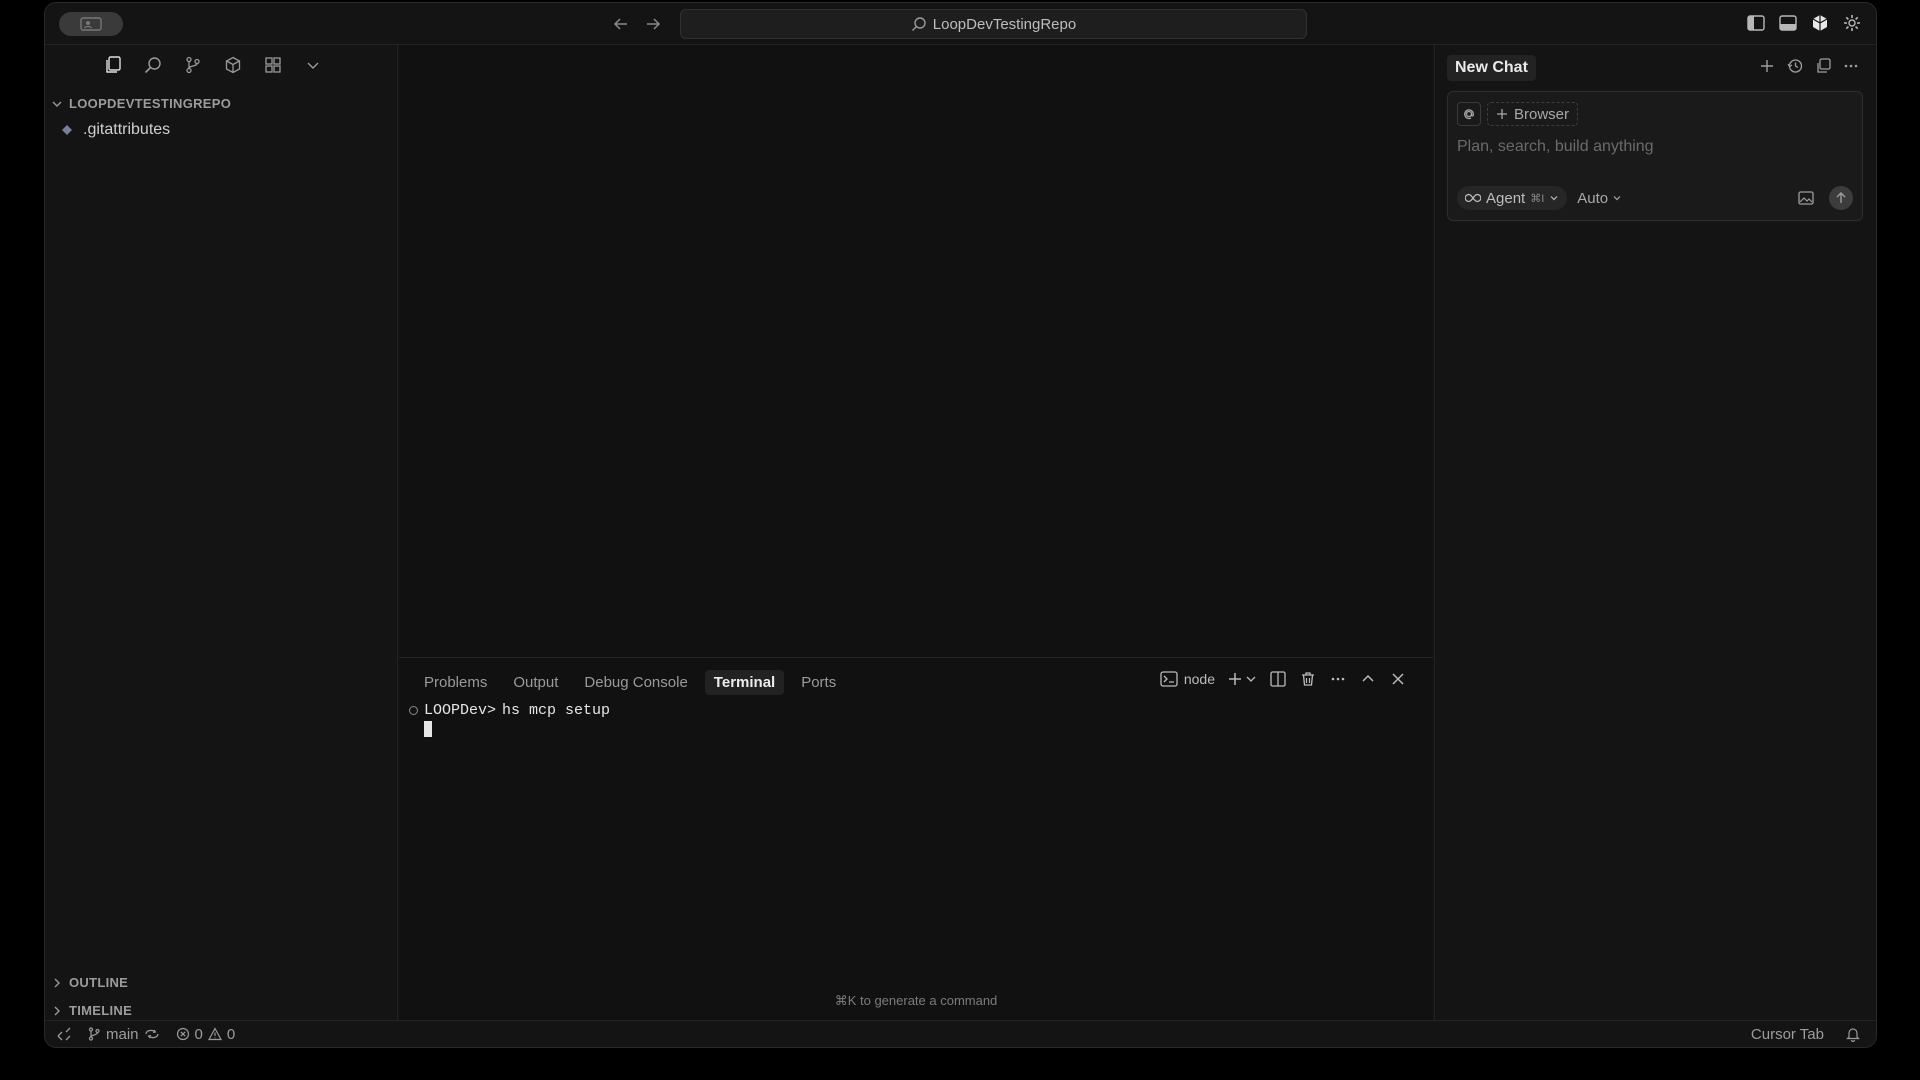 The width and height of the screenshot is (1920, 1080). Describe the element at coordinates (1787, 1034) in the screenshot. I see `cursor-tab-status: Cursor Tab` at that location.